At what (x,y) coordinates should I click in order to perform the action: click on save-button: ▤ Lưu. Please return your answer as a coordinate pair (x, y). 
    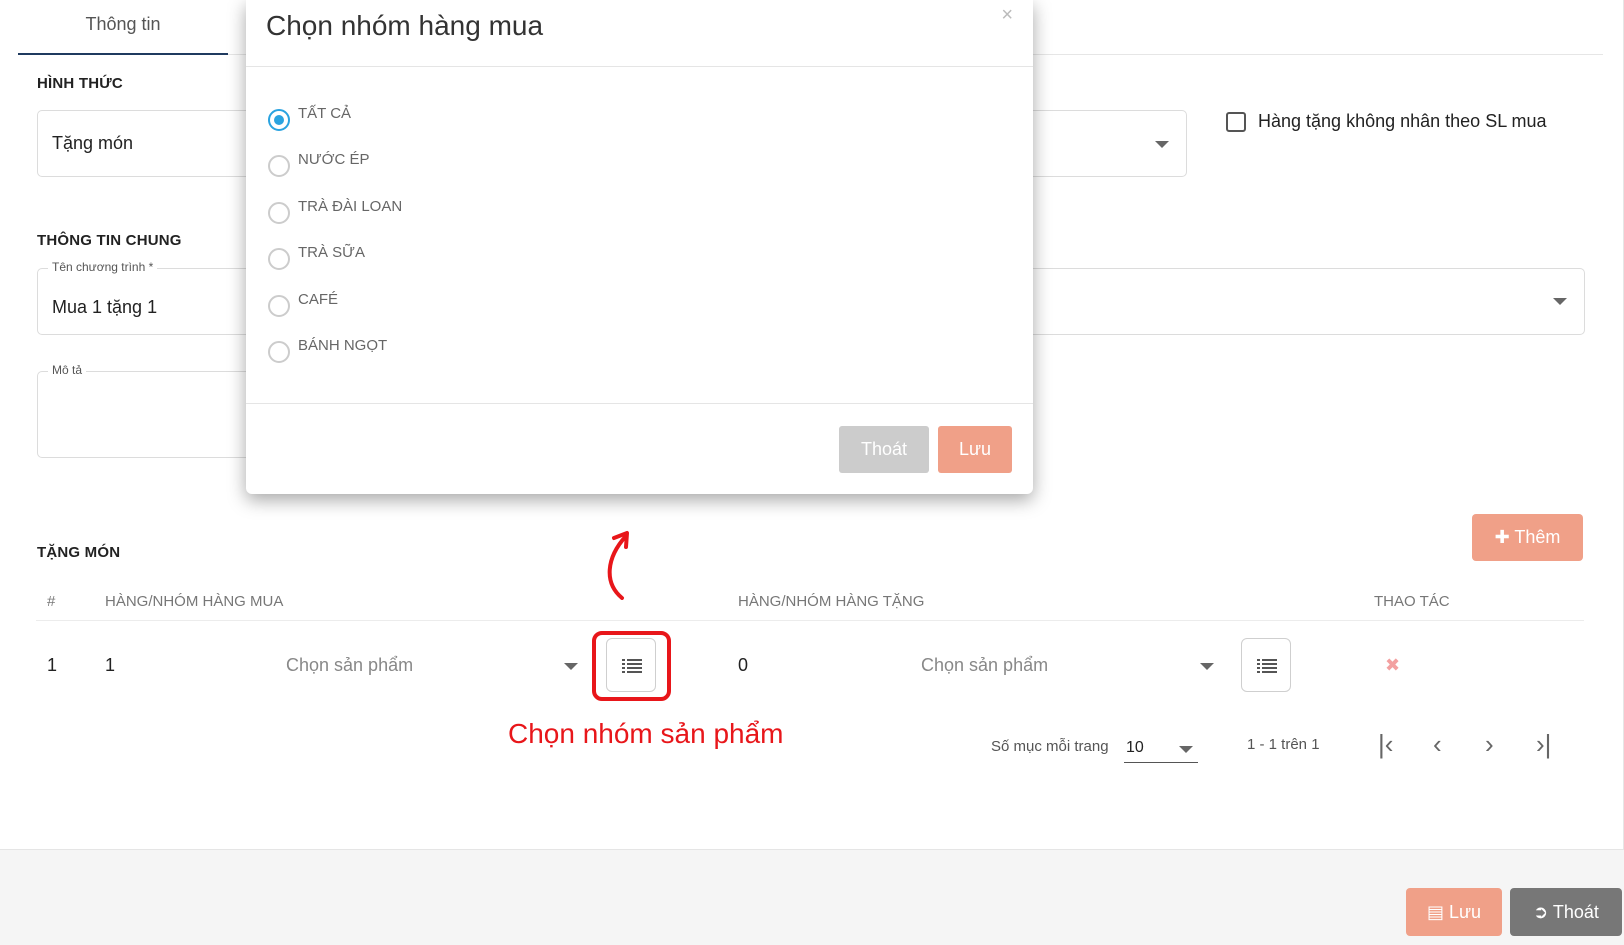
    Looking at the image, I should click on (1454, 912).